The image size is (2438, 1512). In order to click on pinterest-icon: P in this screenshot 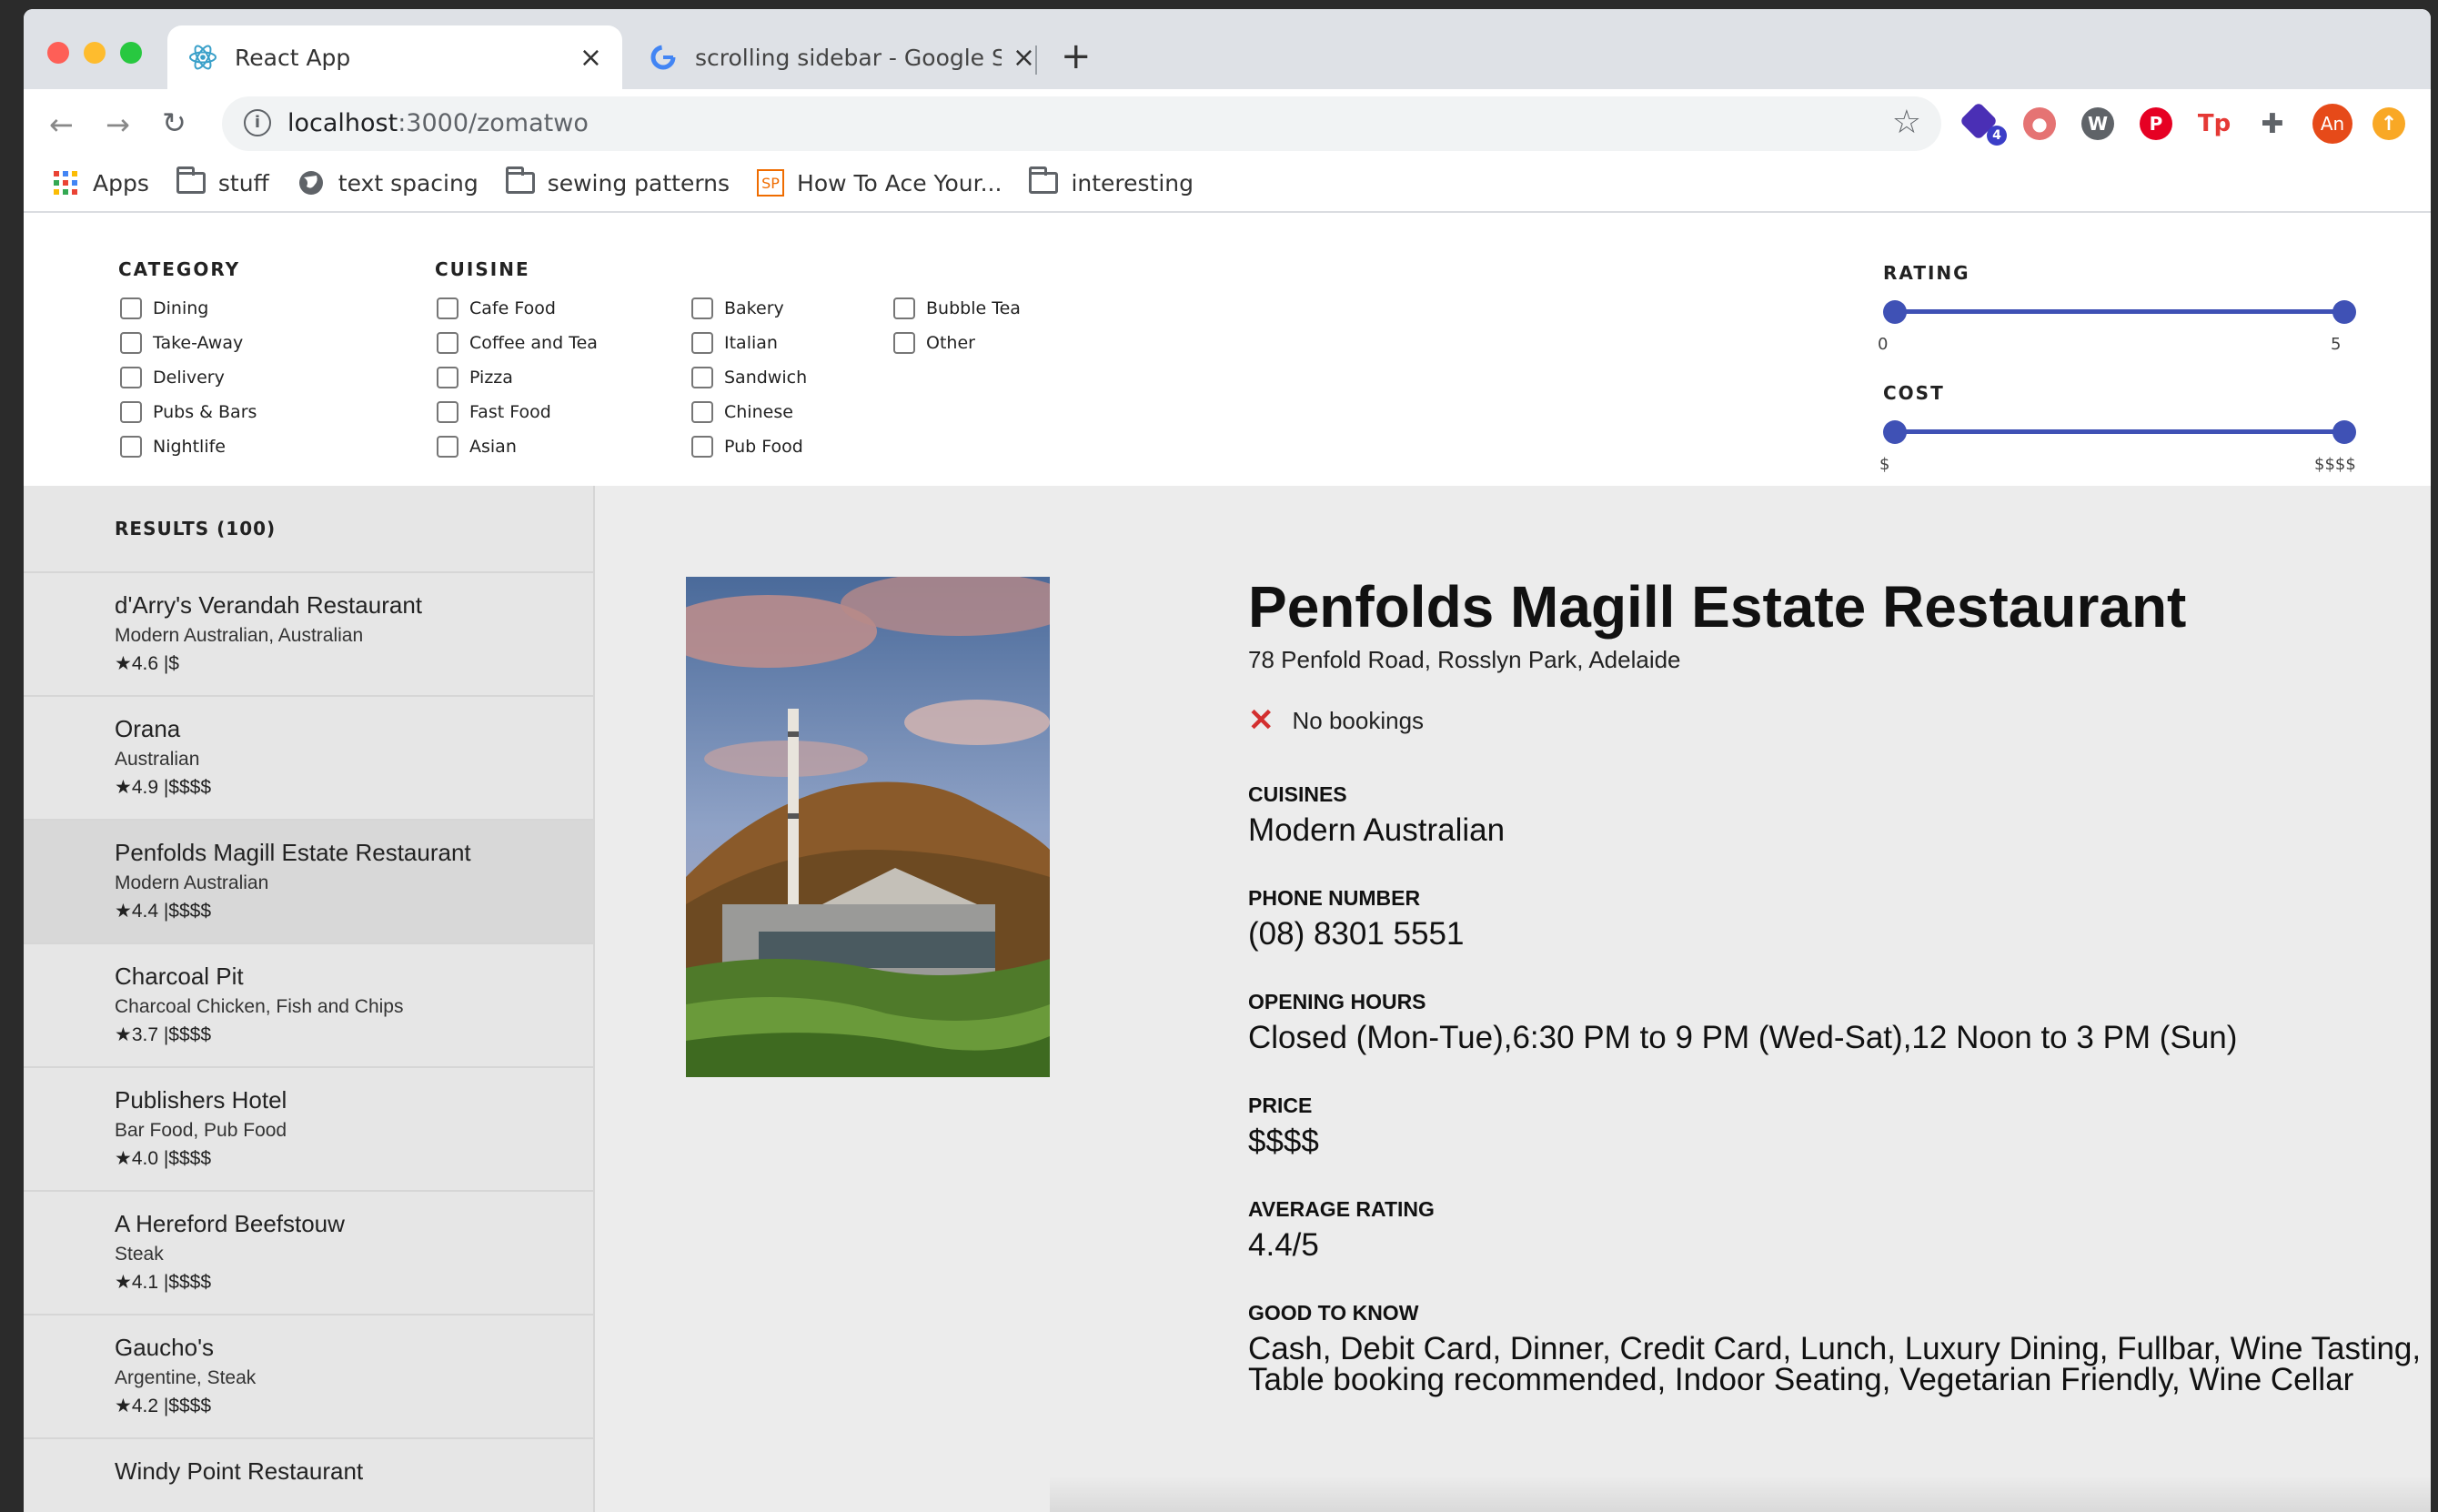, I will do `click(2156, 123)`.